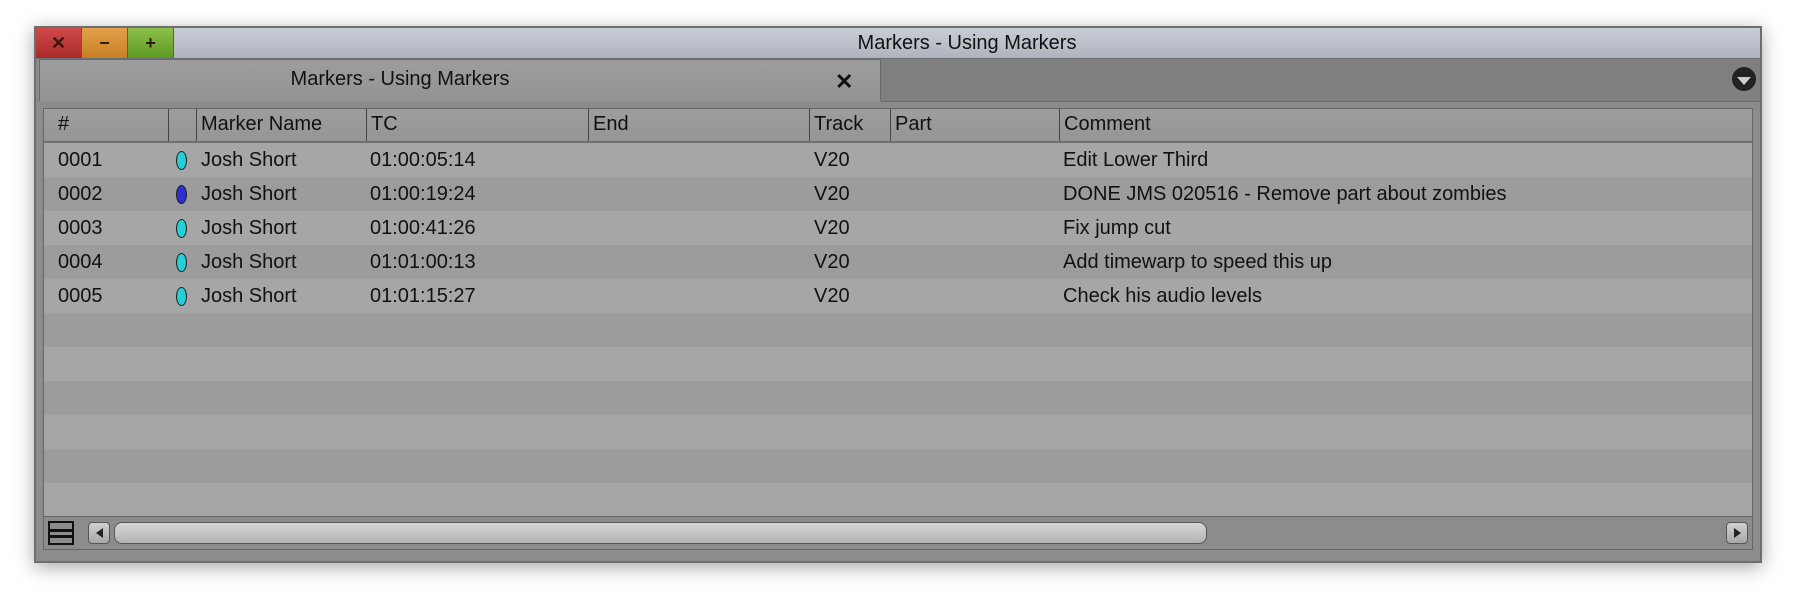 The height and width of the screenshot is (608, 1796). I want to click on cell-tc: 01:00:19:24, so click(423, 194).